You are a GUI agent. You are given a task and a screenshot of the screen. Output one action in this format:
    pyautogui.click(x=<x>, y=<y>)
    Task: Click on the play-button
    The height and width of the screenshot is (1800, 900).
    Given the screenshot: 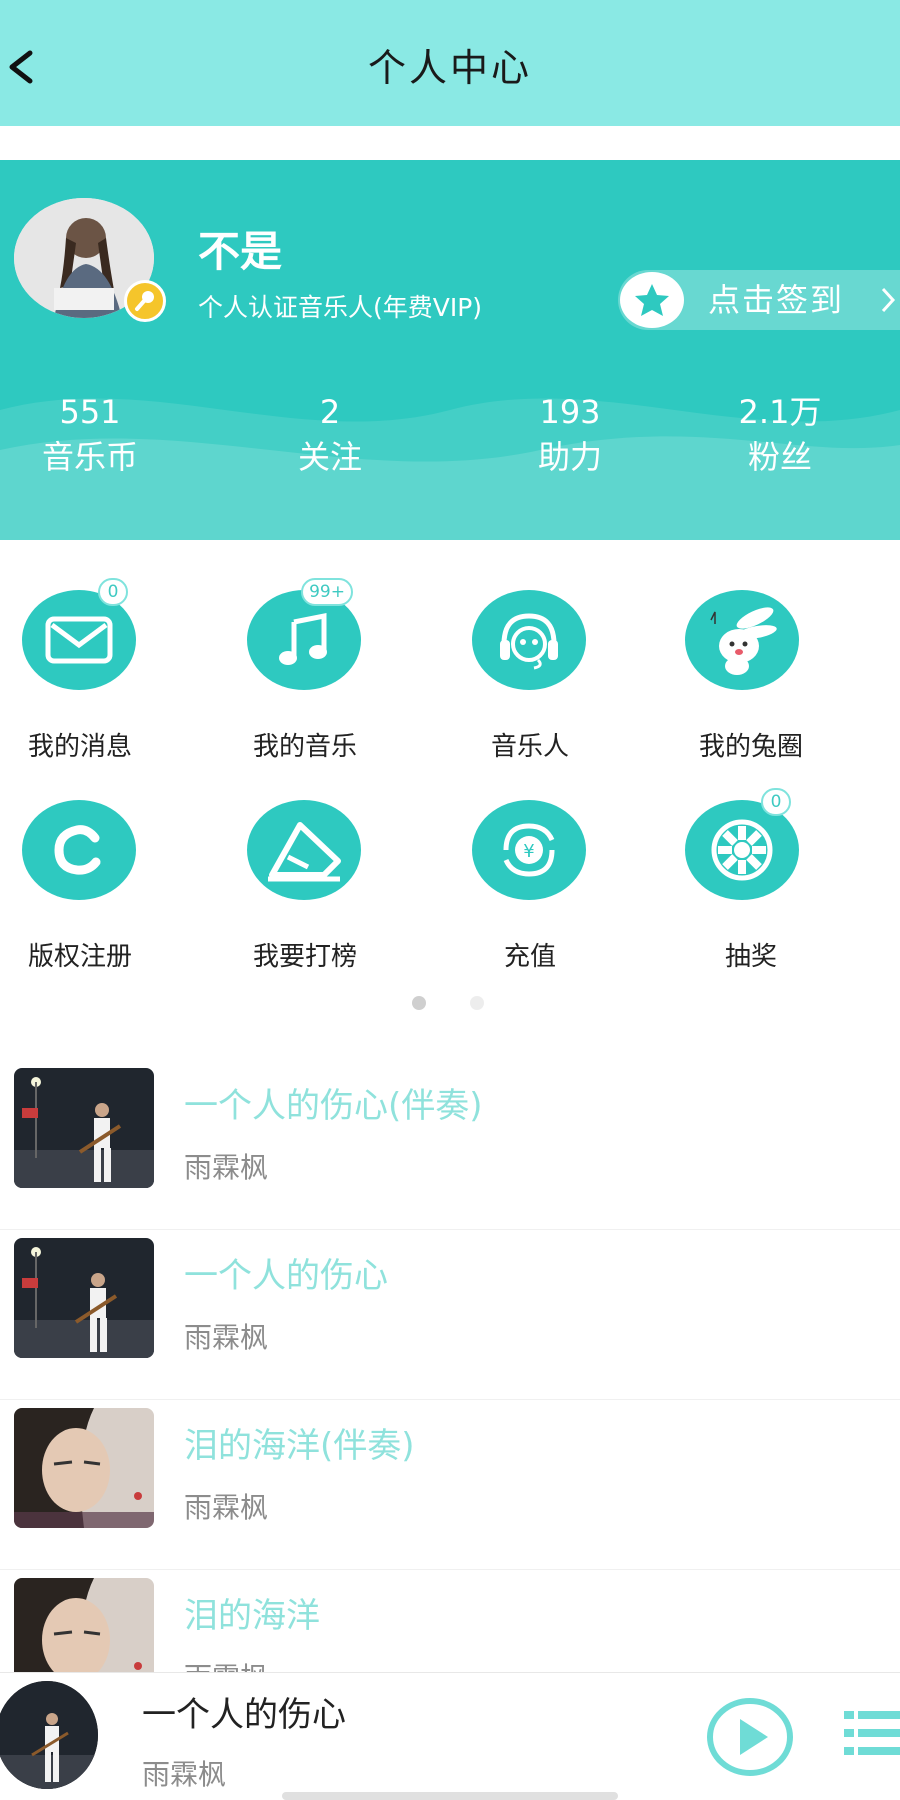 What is the action you would take?
    pyautogui.click(x=750, y=1737)
    